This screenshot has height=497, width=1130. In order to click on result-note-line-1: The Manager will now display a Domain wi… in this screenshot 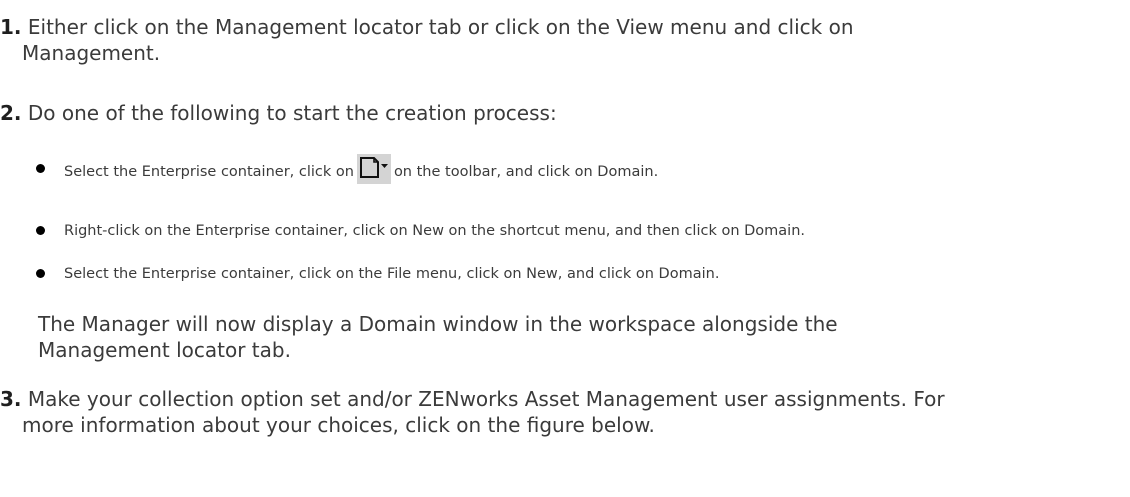, I will do `click(438, 324)`.